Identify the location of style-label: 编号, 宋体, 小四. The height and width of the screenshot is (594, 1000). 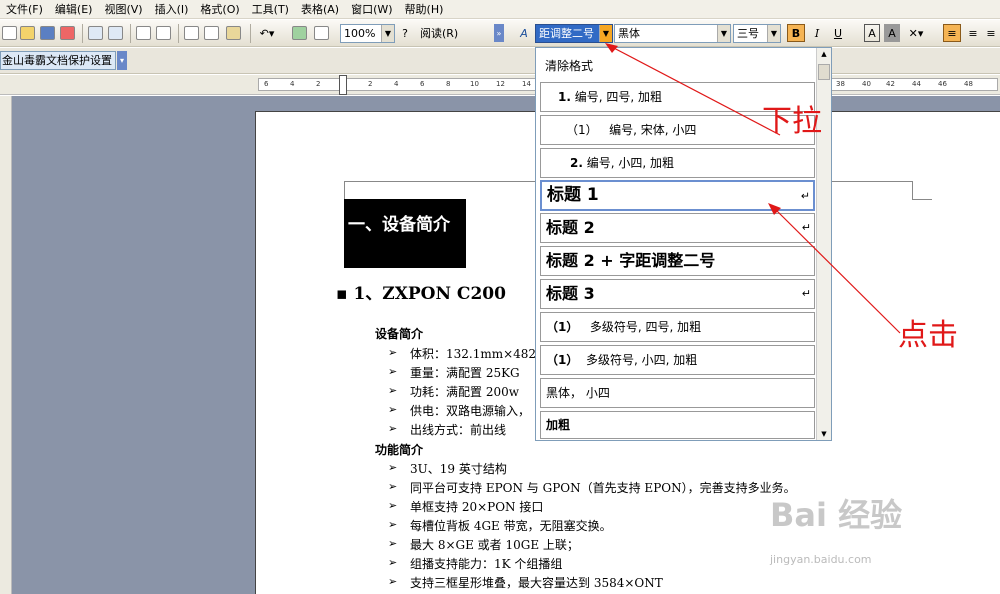
(653, 130).